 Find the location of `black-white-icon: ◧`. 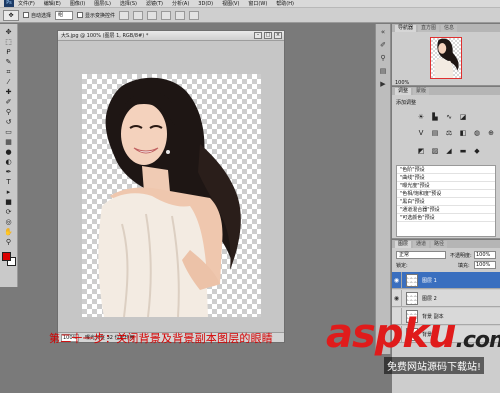

black-white-icon: ◧ is located at coordinates (463, 133).